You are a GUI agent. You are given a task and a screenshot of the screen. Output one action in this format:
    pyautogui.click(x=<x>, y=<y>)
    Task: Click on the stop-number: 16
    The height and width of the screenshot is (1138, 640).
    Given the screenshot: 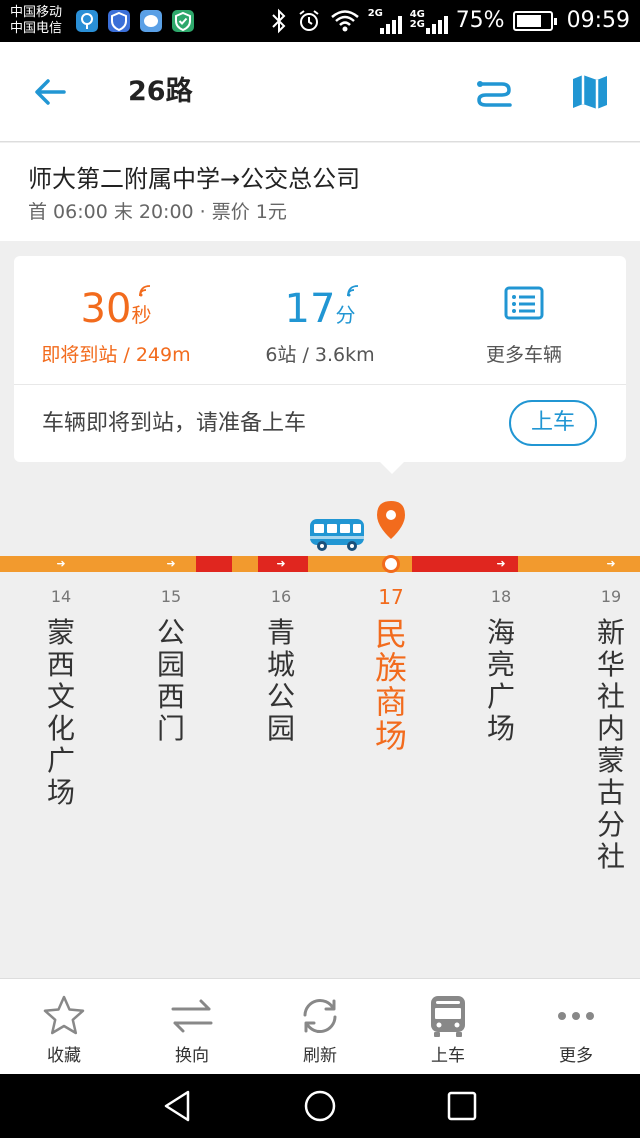 What is the action you would take?
    pyautogui.click(x=281, y=596)
    